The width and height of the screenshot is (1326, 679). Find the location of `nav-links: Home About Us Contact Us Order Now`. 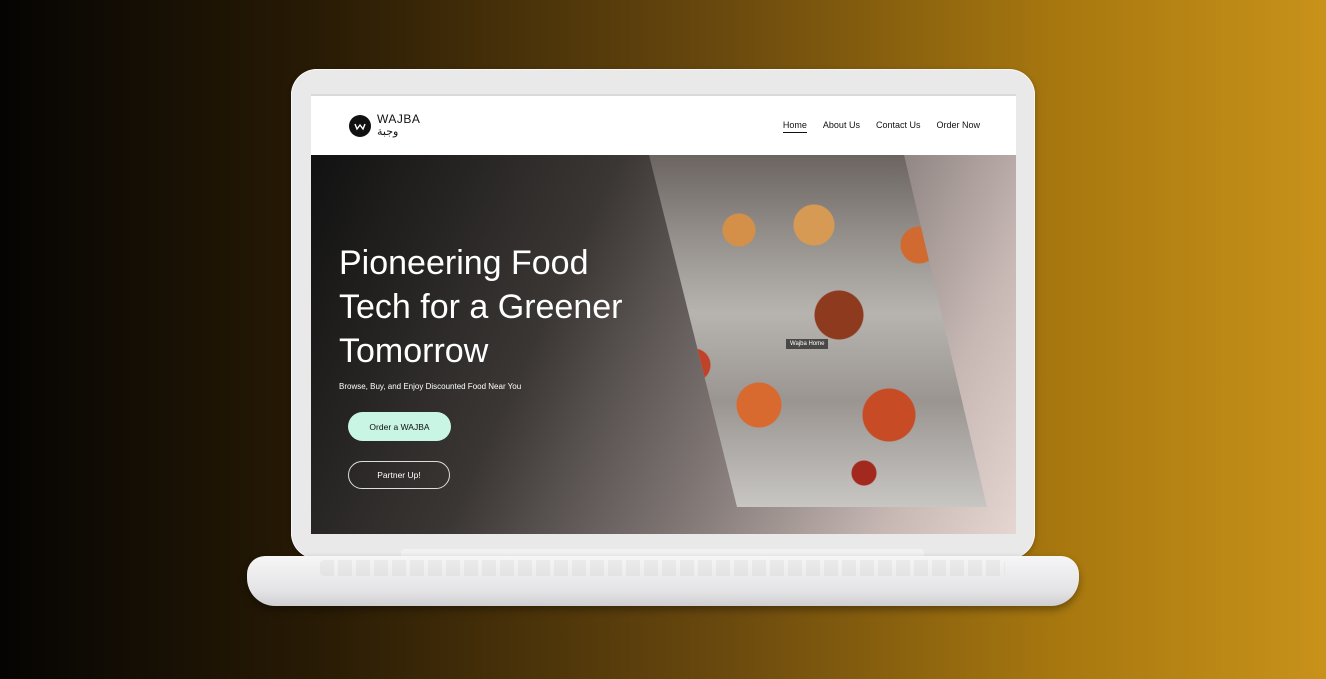

nav-links: Home About Us Contact Us Order Now is located at coordinates (881, 126).